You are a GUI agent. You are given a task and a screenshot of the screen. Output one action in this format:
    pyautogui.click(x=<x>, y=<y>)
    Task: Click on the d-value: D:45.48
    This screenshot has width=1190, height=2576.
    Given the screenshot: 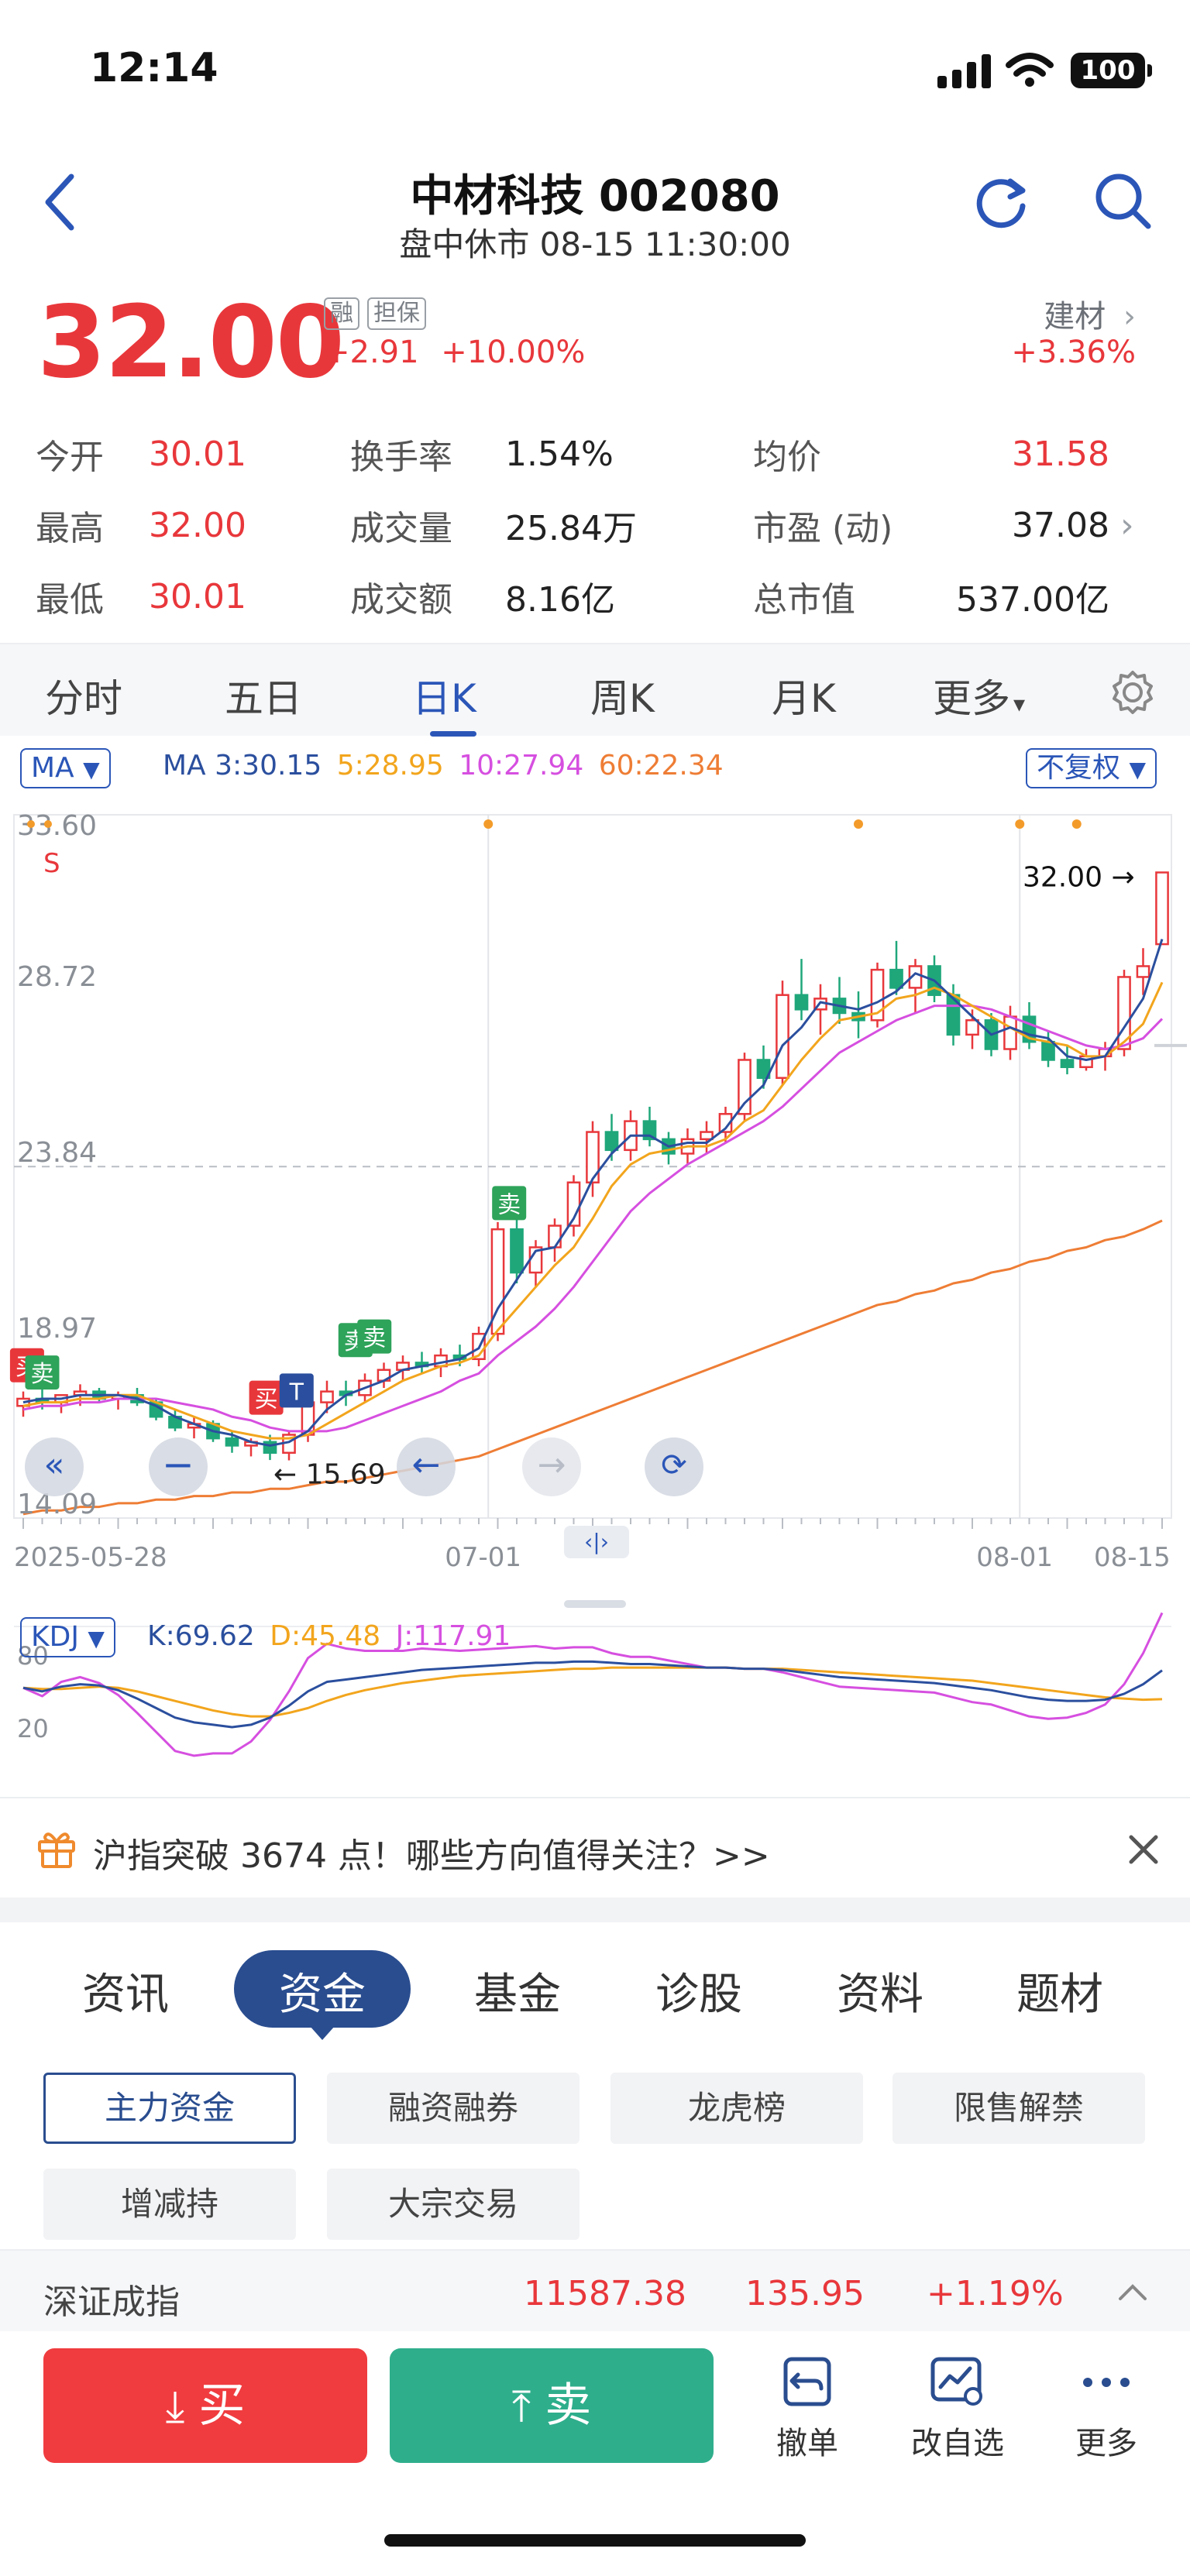 What is the action you would take?
    pyautogui.click(x=326, y=1636)
    